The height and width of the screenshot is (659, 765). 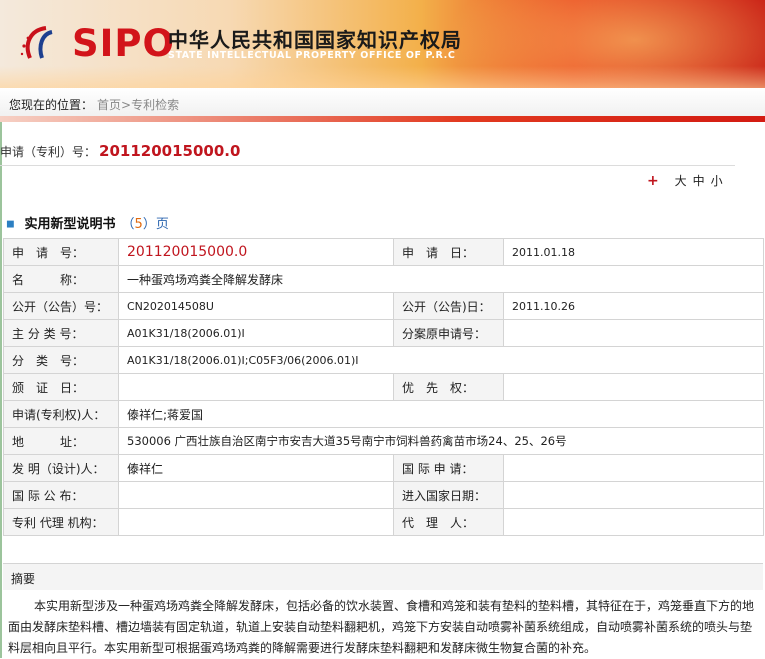 I want to click on table-row: 主 分 类 号： A01K31/18(2006.01)I 分案原申请号：, so click(x=383, y=333).